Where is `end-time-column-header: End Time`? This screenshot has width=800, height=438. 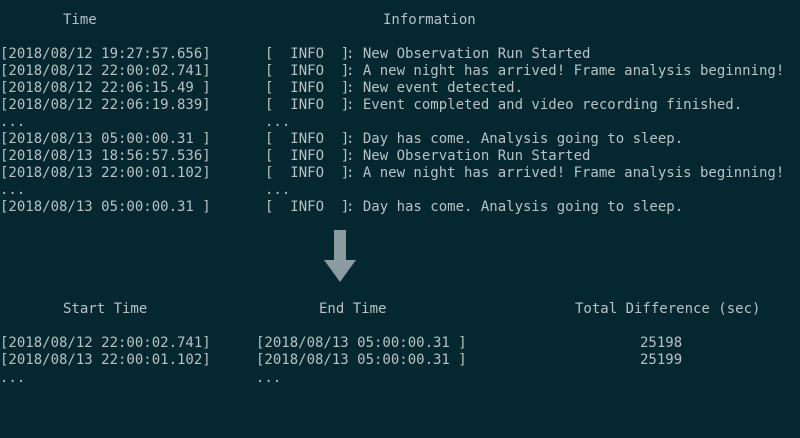
end-time-column-header: End Time is located at coordinates (353, 309).